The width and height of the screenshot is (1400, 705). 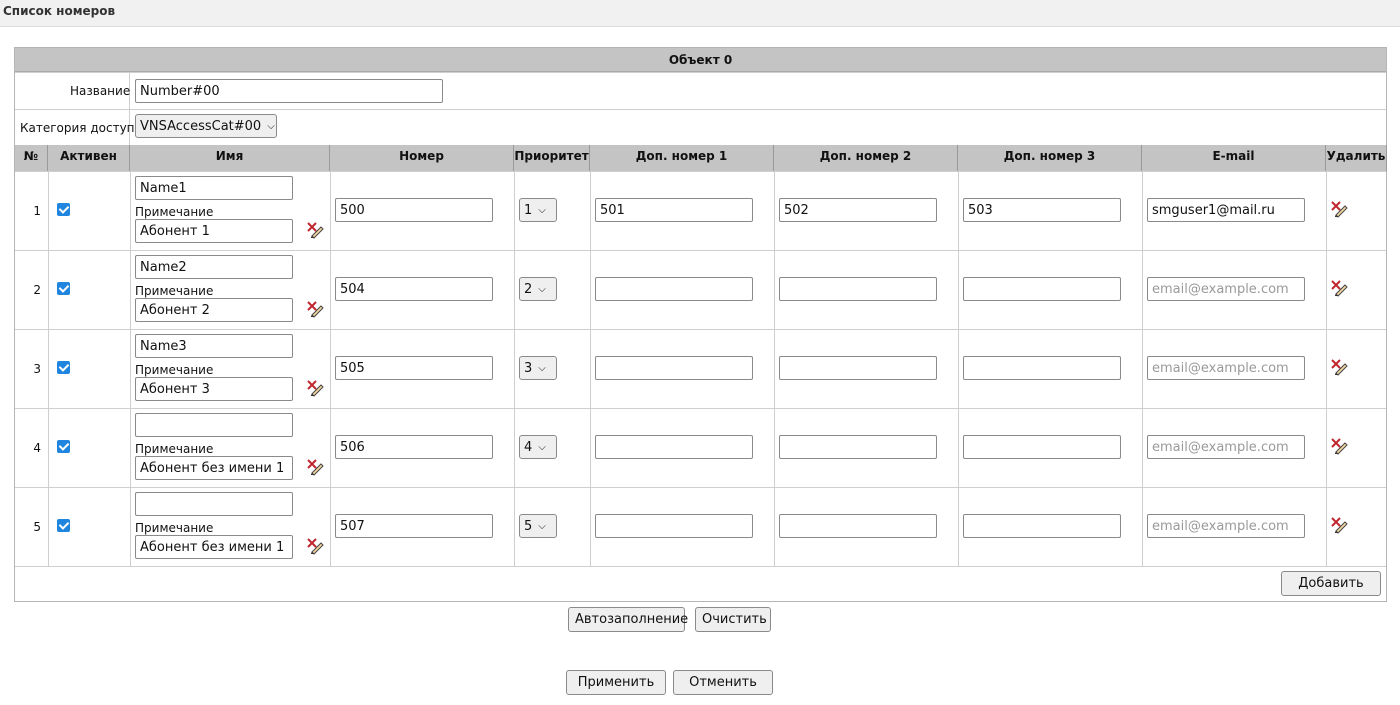 I want to click on chevron-down-icon: ⌵, so click(x=271, y=126).